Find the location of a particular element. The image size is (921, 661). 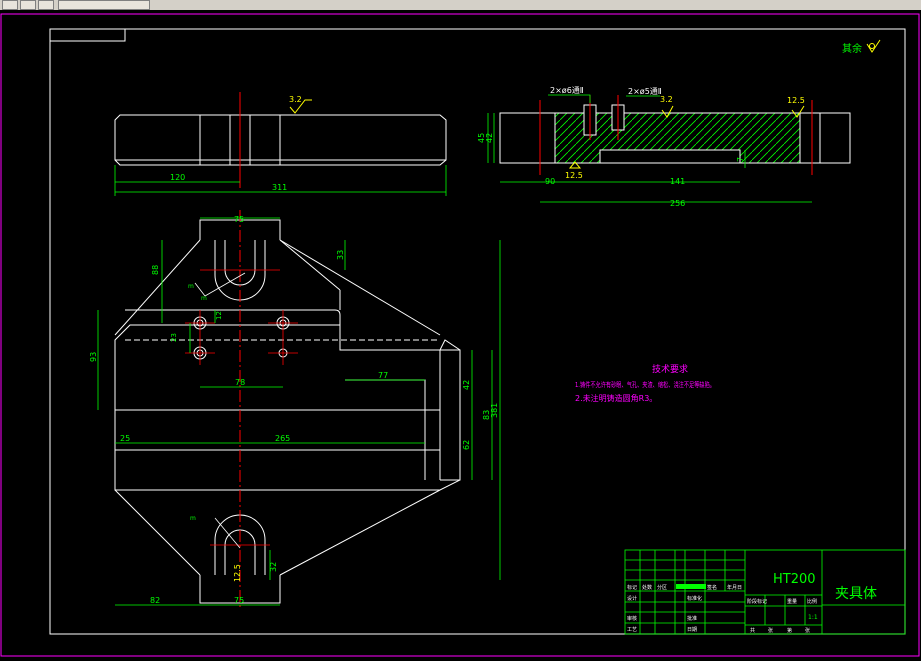

dimension-text: 93 is located at coordinates (93, 357).